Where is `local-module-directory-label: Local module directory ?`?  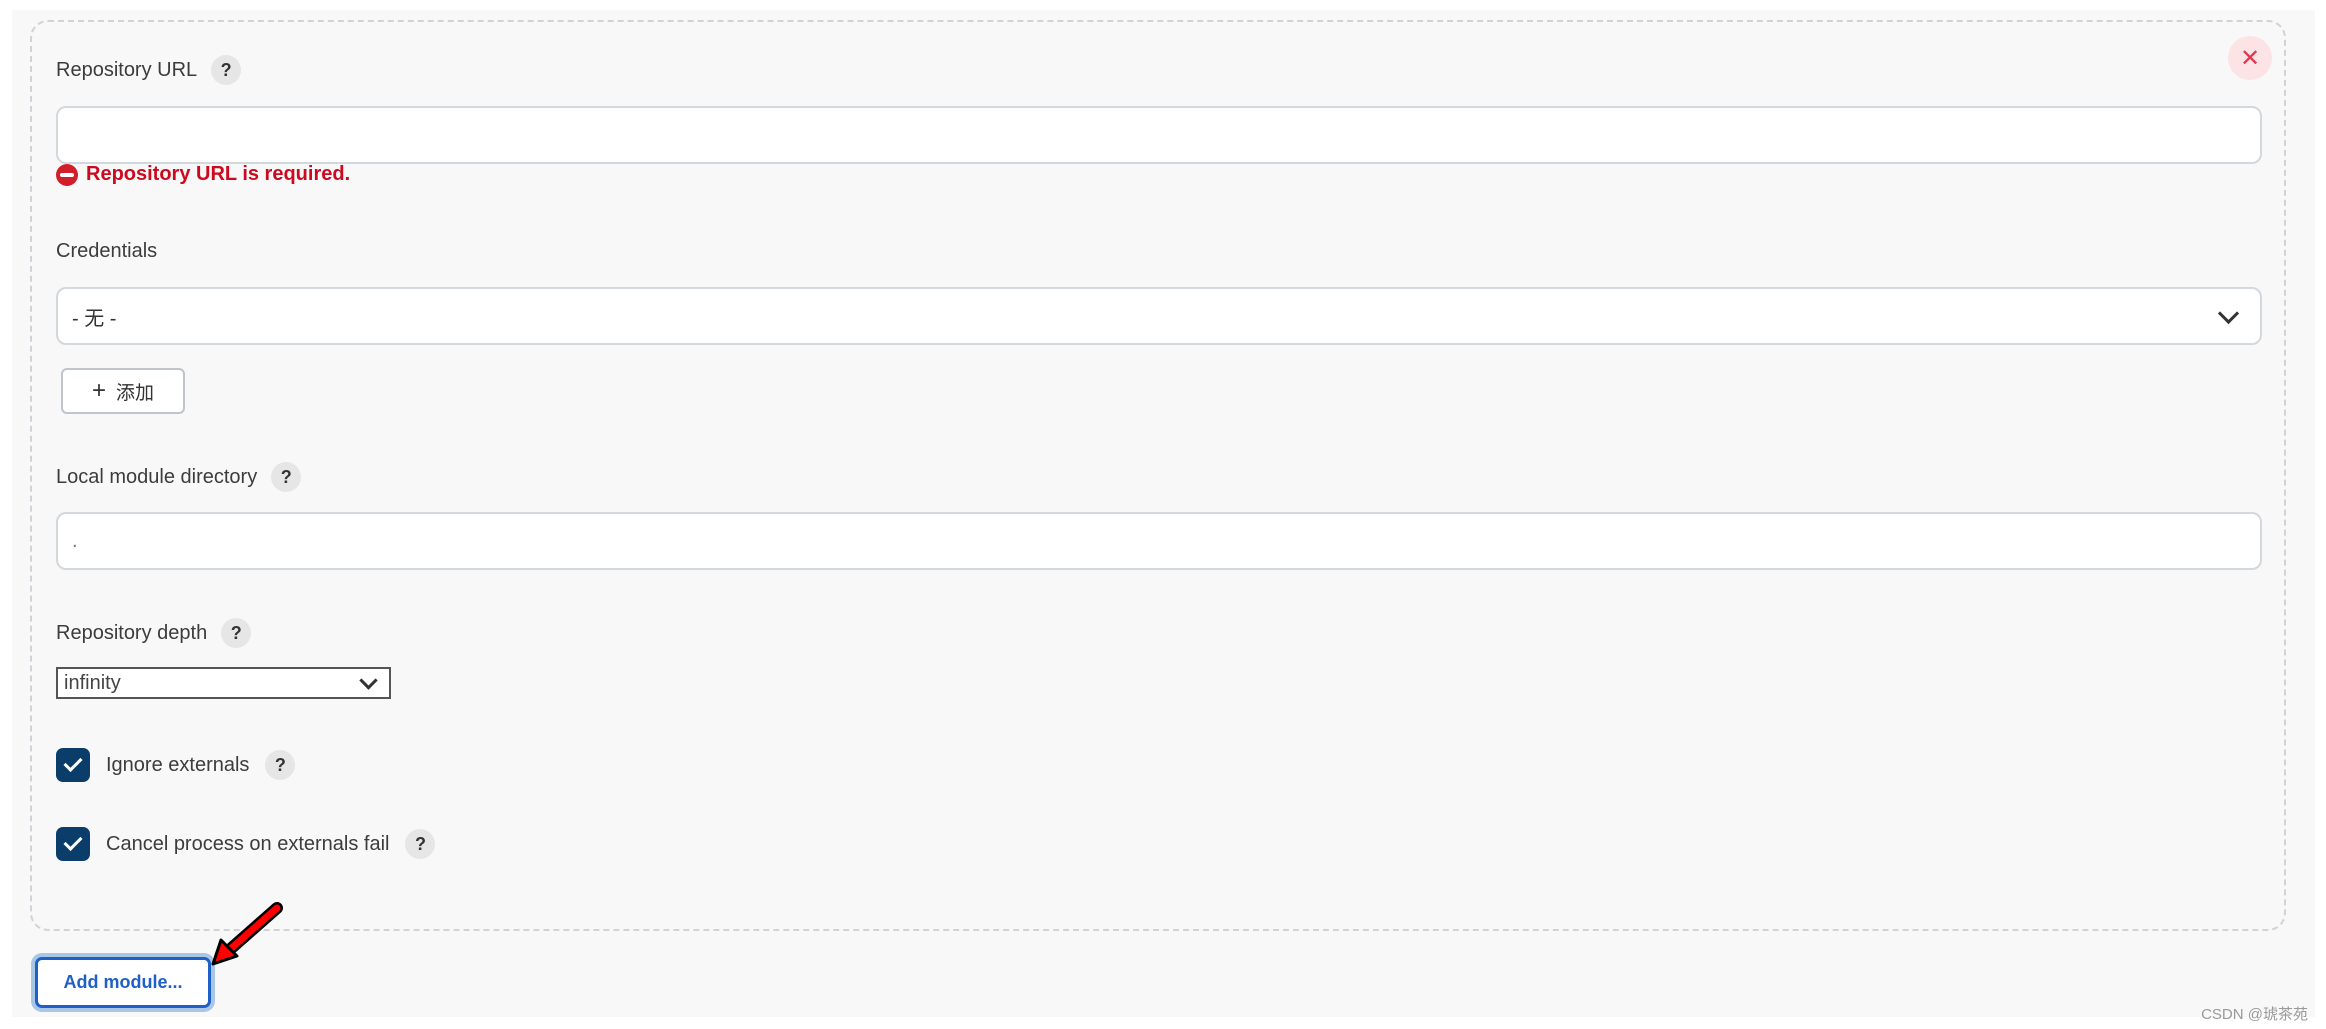 local-module-directory-label: Local module directory ? is located at coordinates (179, 477).